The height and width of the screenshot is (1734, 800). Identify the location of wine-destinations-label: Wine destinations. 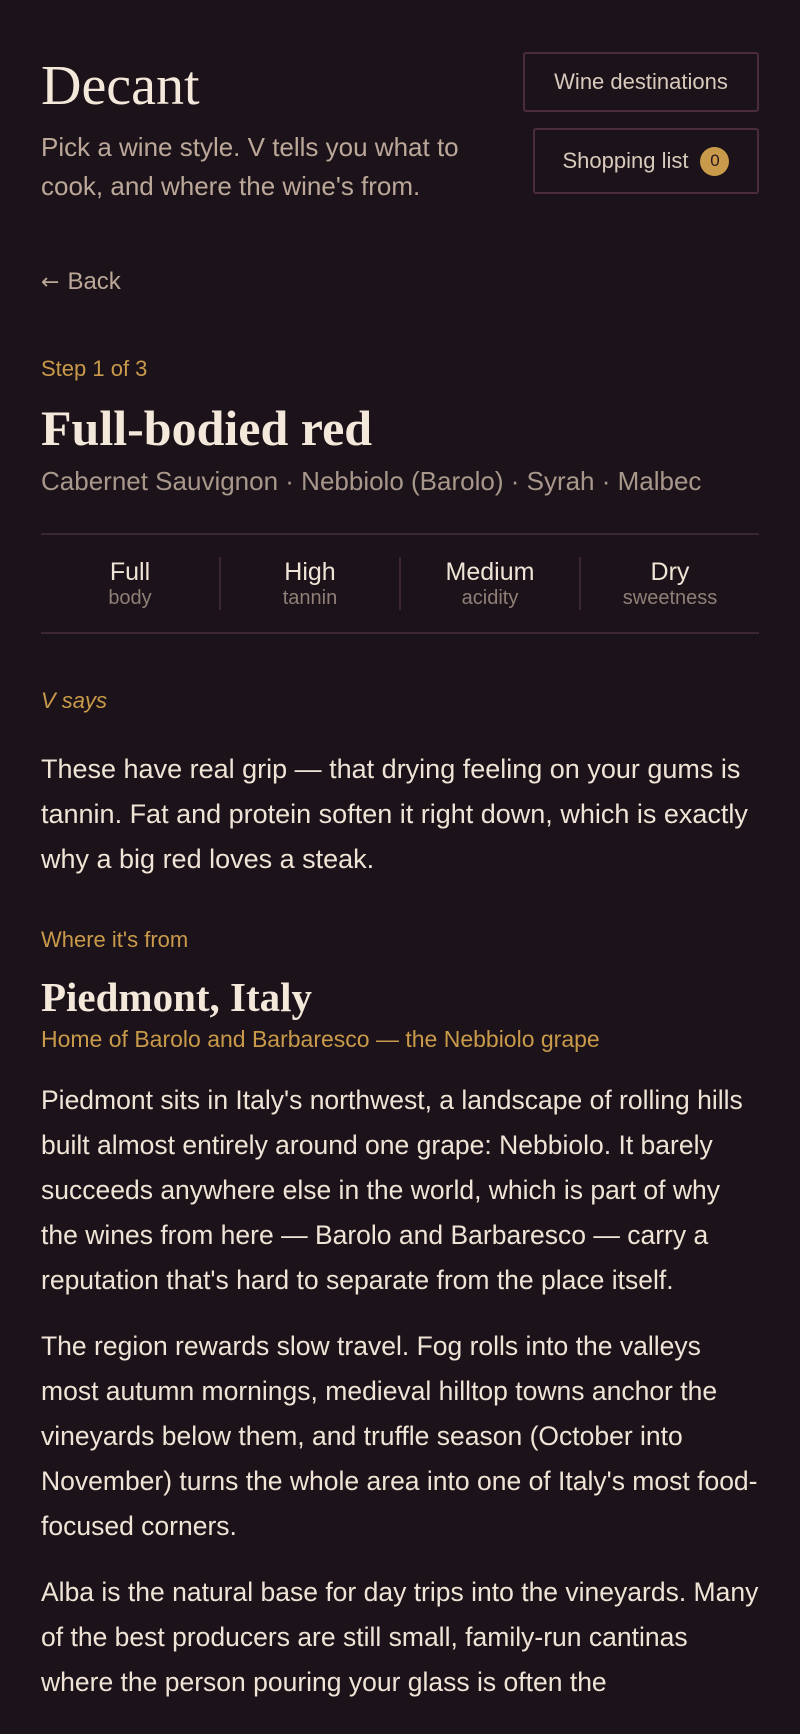
(641, 81).